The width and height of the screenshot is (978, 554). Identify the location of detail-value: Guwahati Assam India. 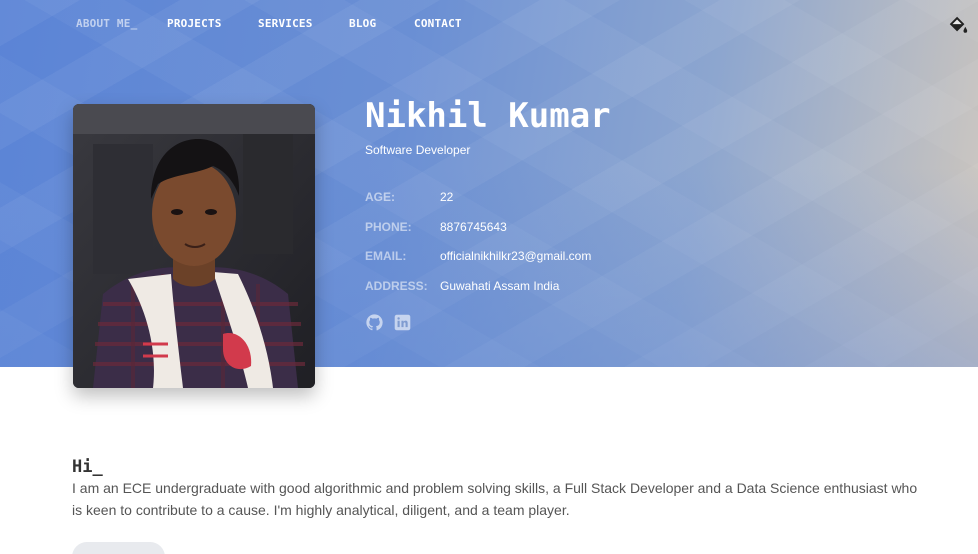
(500, 285).